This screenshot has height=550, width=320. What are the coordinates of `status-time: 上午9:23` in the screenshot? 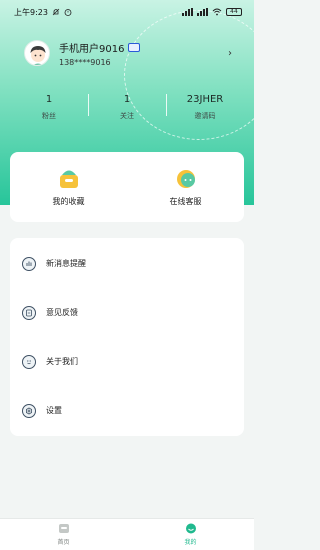 It's located at (31, 12).